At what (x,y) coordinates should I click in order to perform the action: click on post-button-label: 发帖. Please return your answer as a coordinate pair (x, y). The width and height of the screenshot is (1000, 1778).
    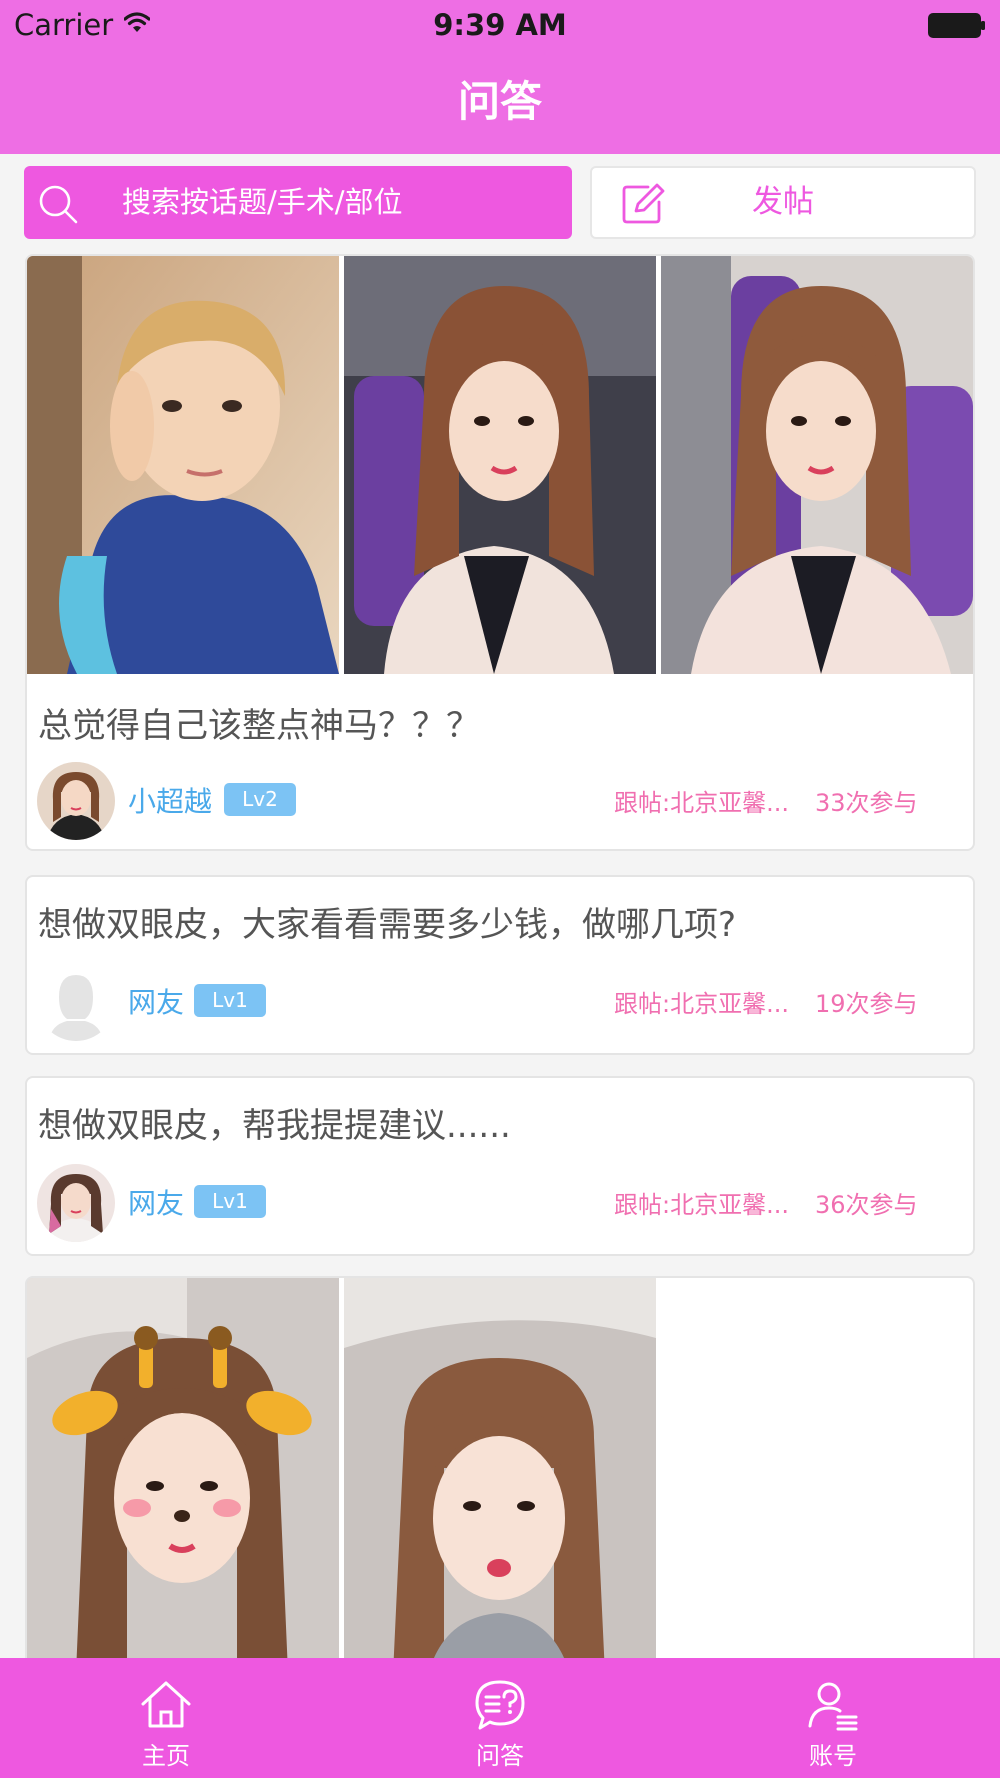
    Looking at the image, I should click on (783, 202).